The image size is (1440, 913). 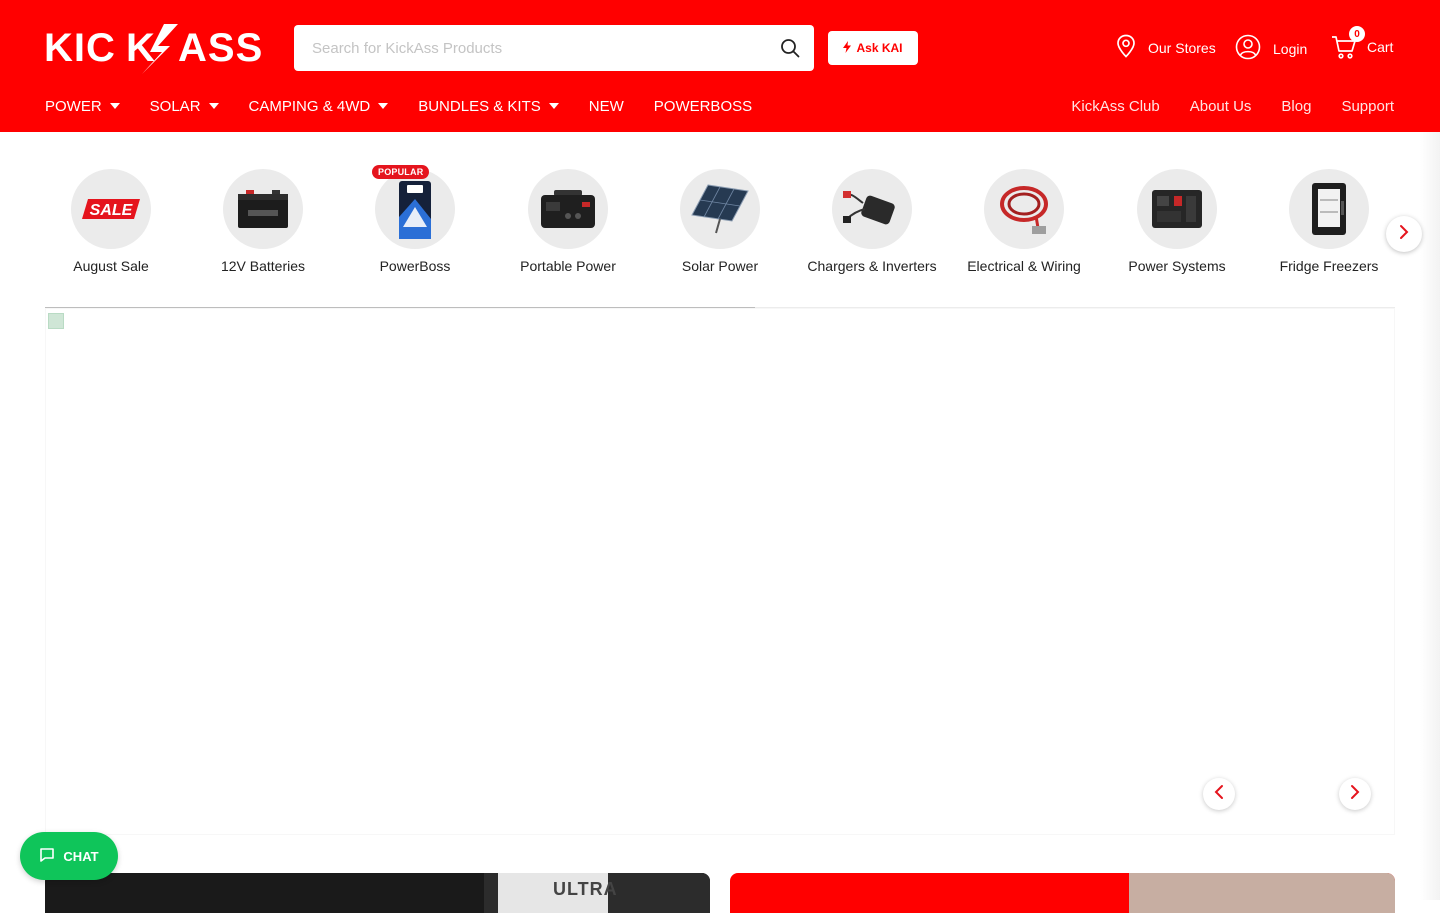 I want to click on hero-next-button, so click(x=1355, y=794).